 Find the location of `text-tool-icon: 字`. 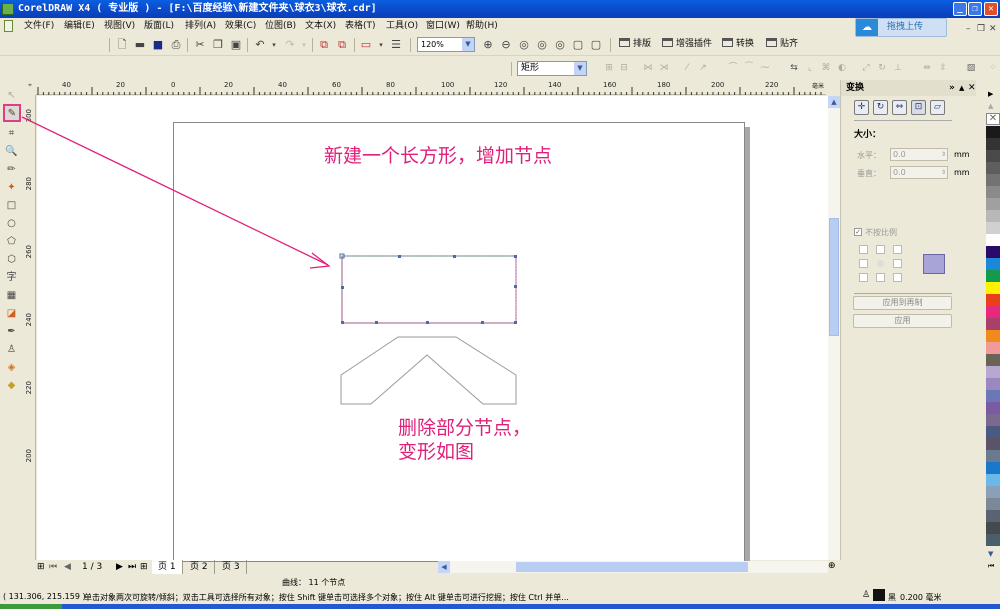

text-tool-icon: 字 is located at coordinates (11, 277).